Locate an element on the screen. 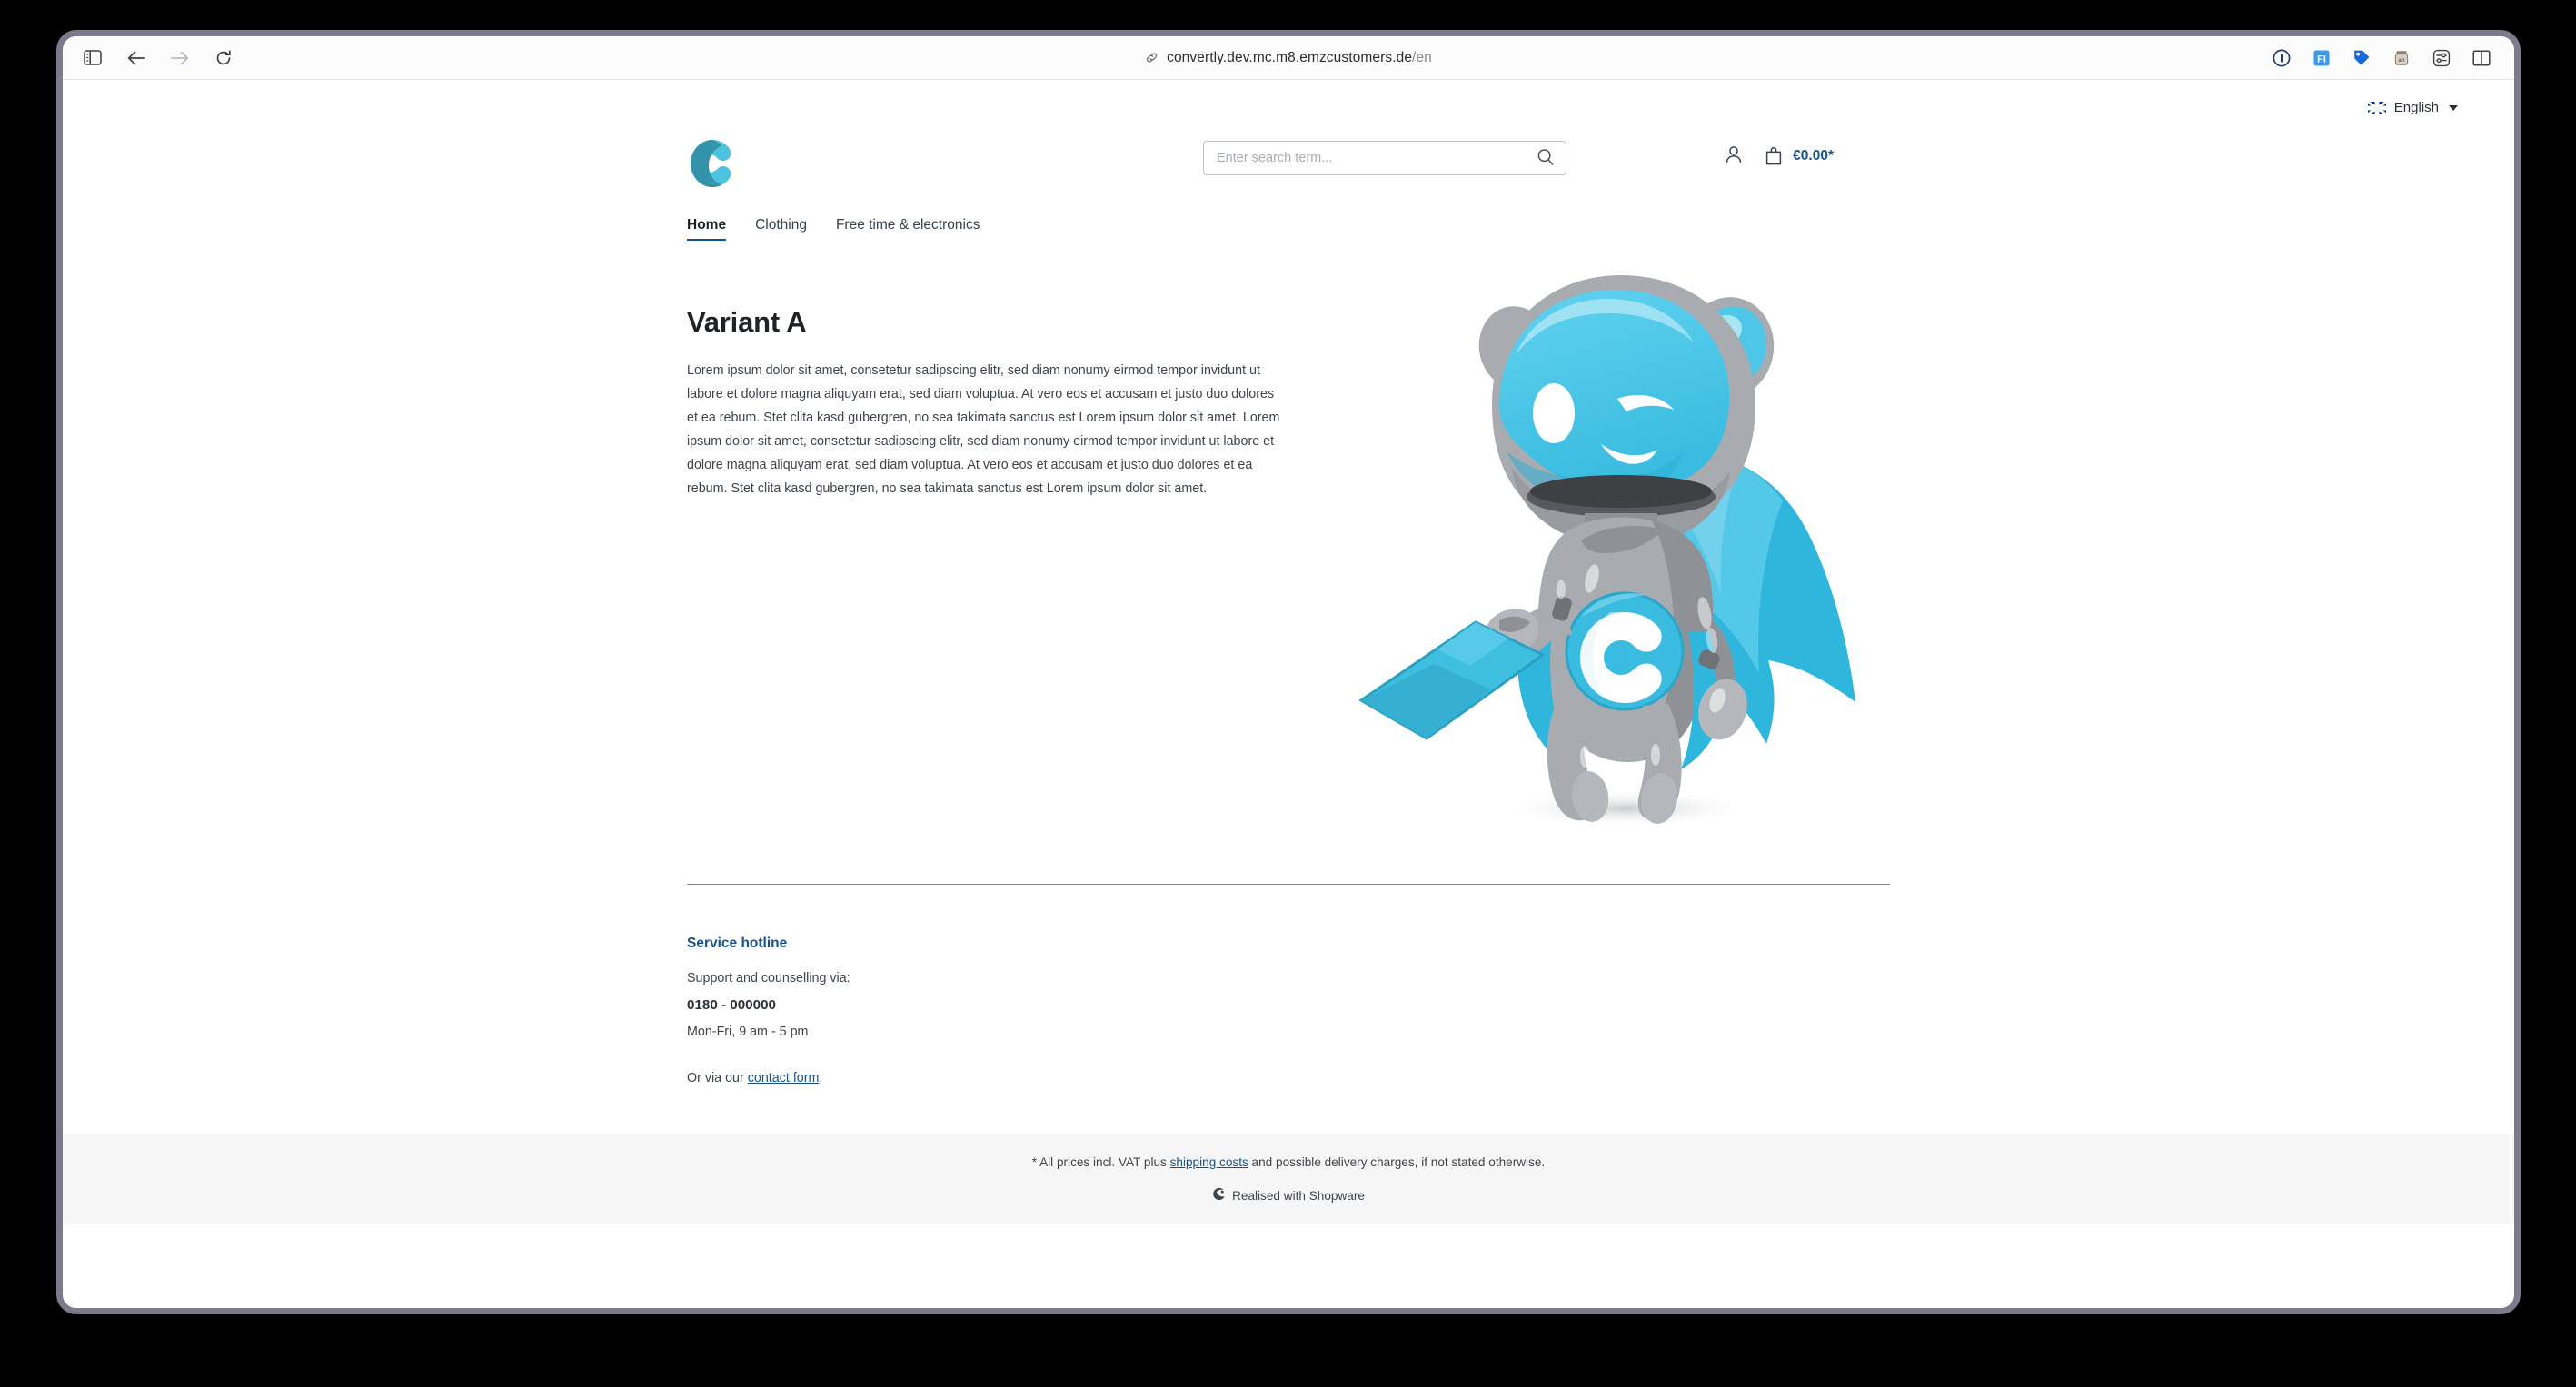 The width and height of the screenshot is (2576, 1387). footer-contact-line: Or via our contact form. is located at coordinates (883, 1078).